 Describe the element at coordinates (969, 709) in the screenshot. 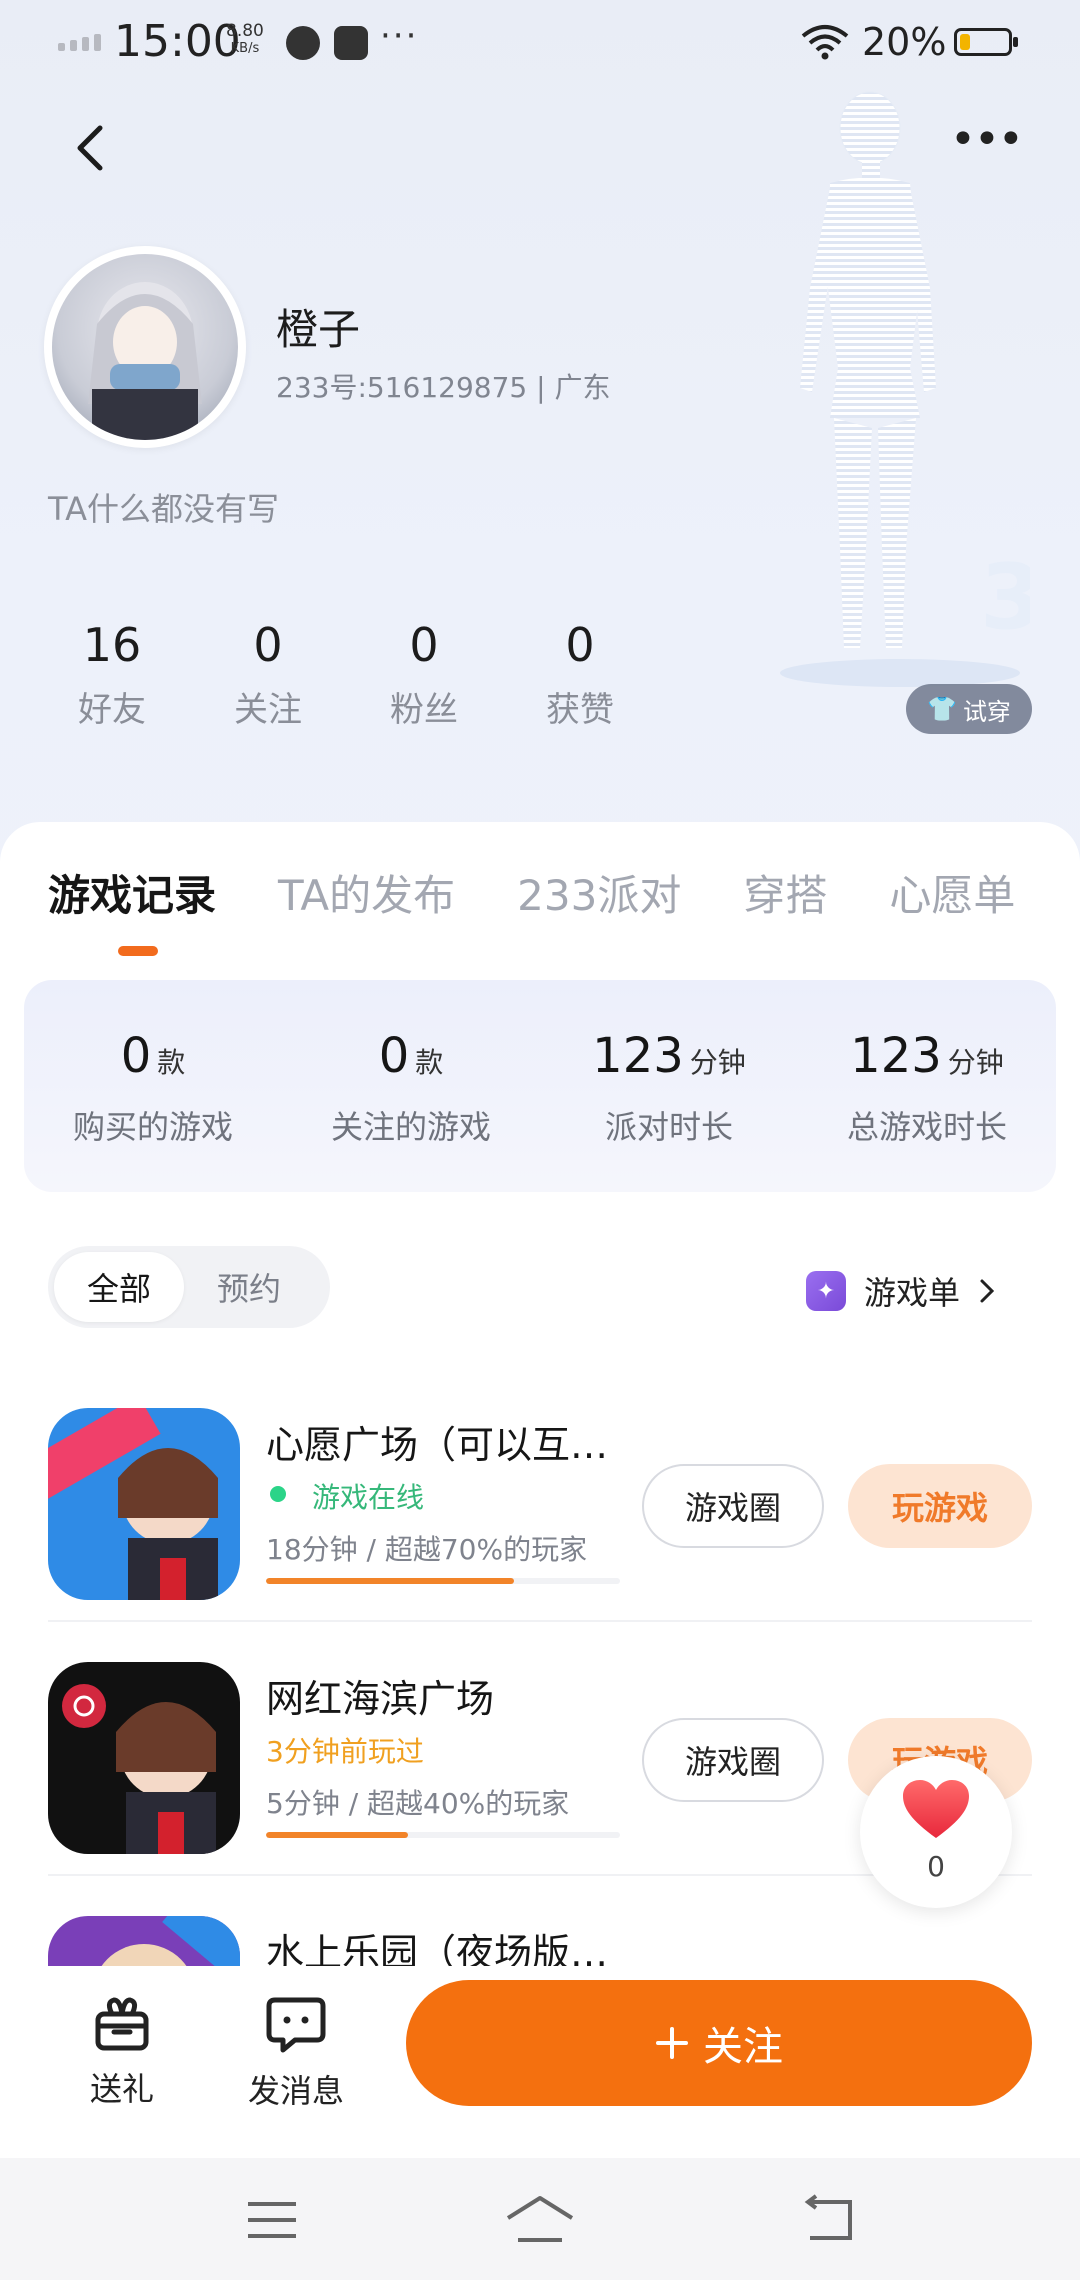

I see `try-on-button: 👕 试穿` at that location.